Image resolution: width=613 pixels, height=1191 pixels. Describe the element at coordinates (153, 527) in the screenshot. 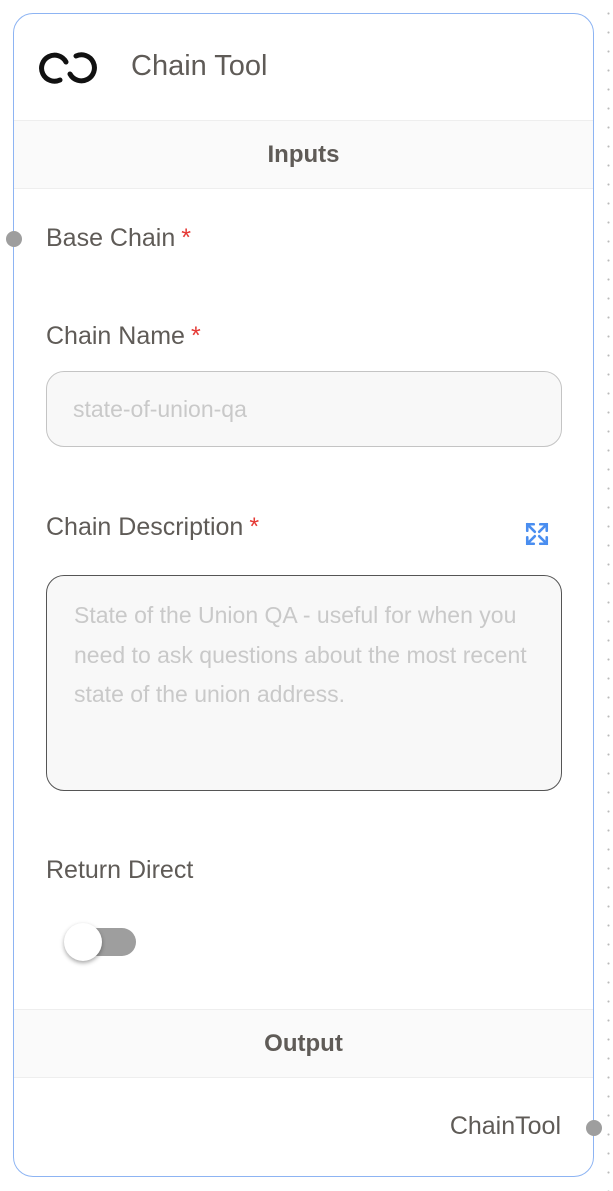

I see `chain-description-label: Chain Description *` at that location.